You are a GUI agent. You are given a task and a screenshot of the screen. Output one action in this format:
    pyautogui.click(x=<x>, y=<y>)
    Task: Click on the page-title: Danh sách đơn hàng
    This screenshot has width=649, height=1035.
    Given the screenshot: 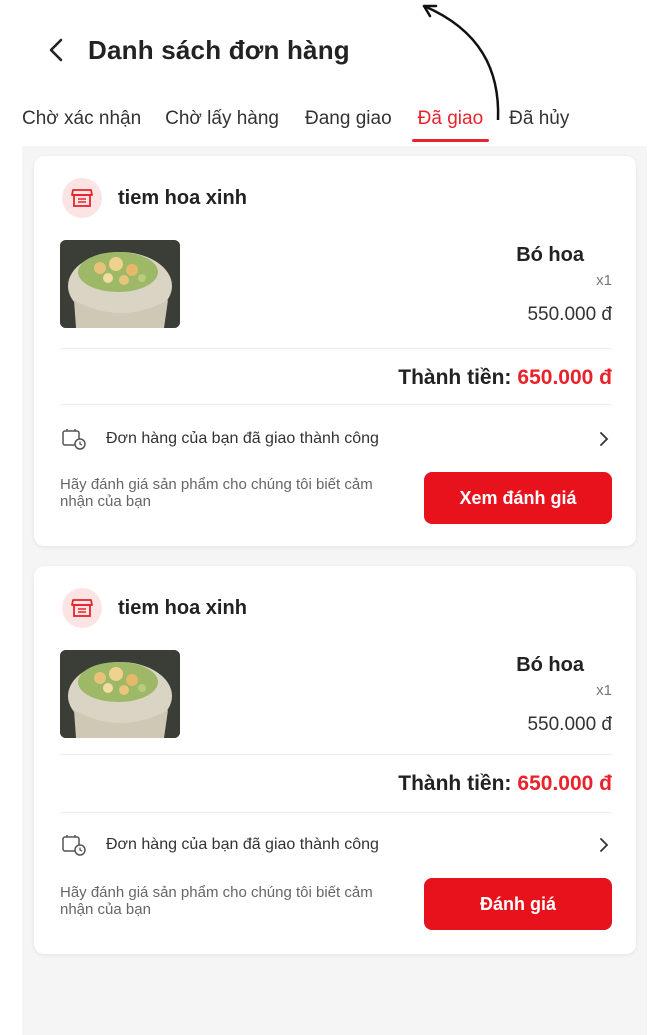 What is the action you would take?
    pyautogui.click(x=219, y=49)
    